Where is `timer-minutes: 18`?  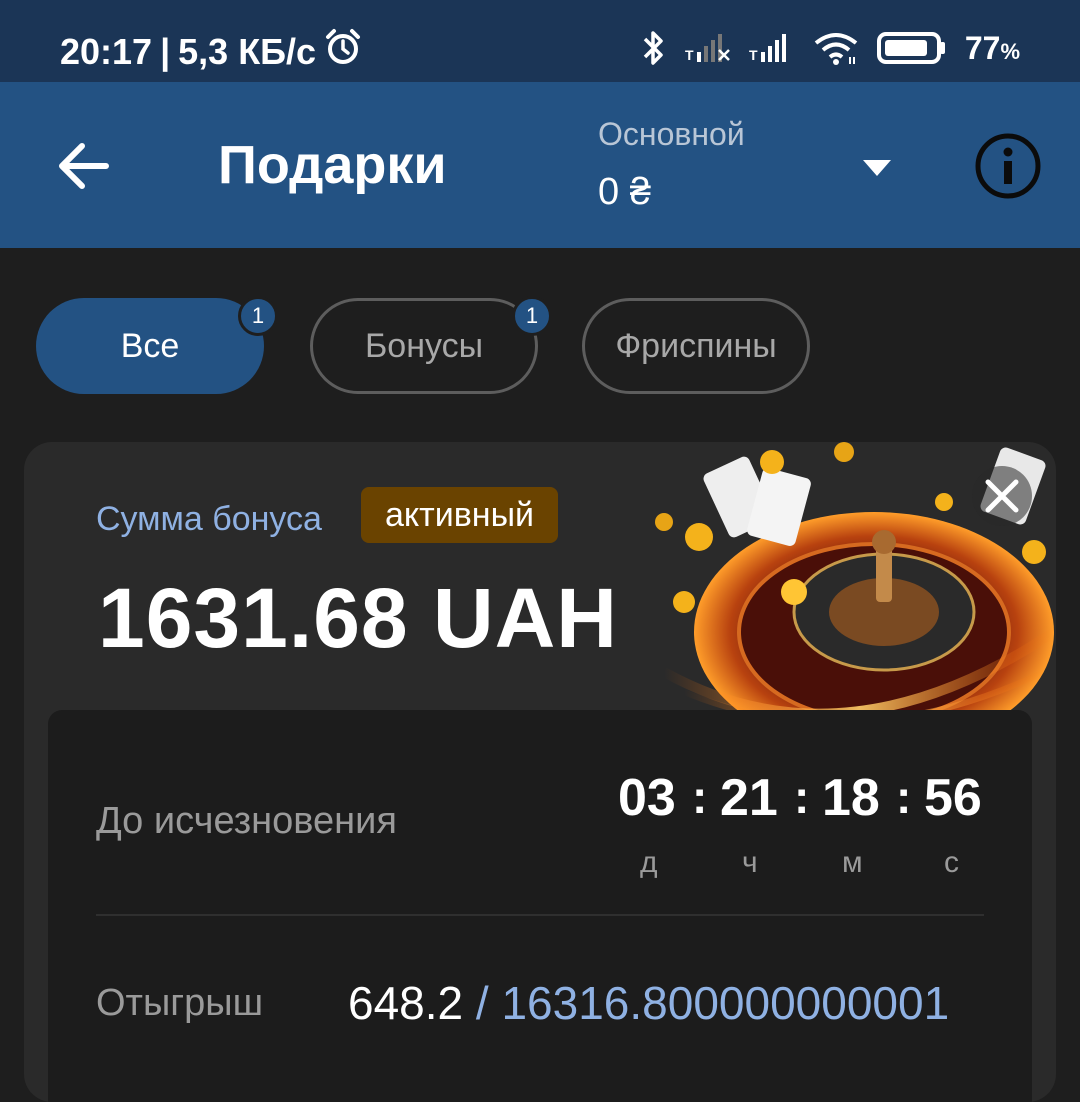 timer-minutes: 18 is located at coordinates (851, 798).